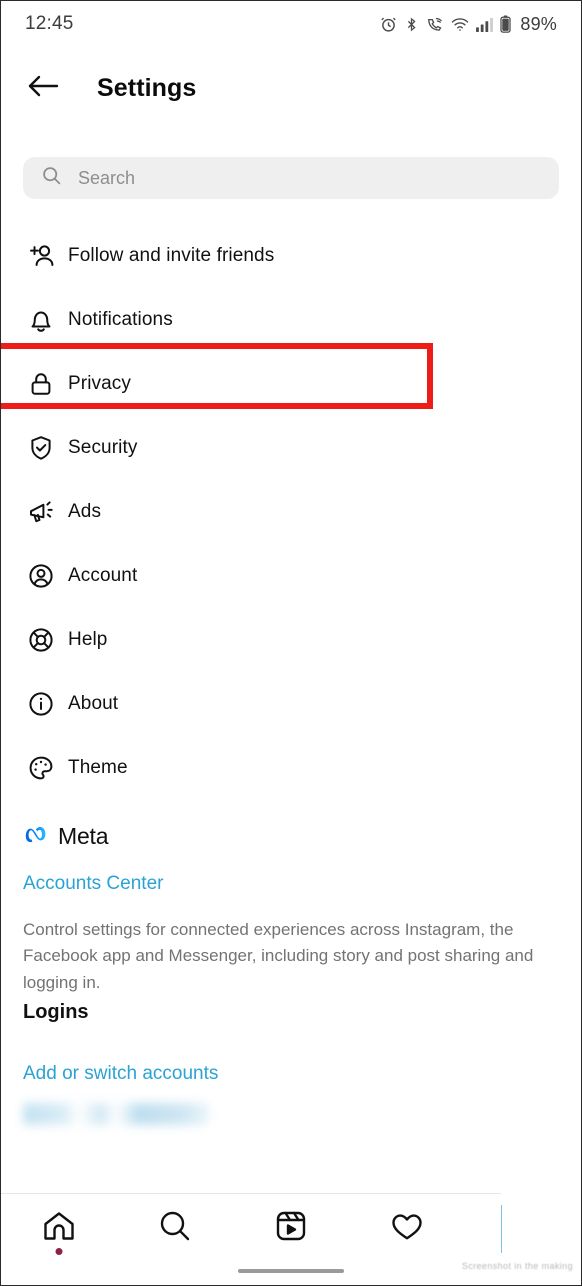 This screenshot has width=582, height=1286. What do you see at coordinates (435, 24) in the screenshot?
I see `vowifi-call-icon` at bounding box center [435, 24].